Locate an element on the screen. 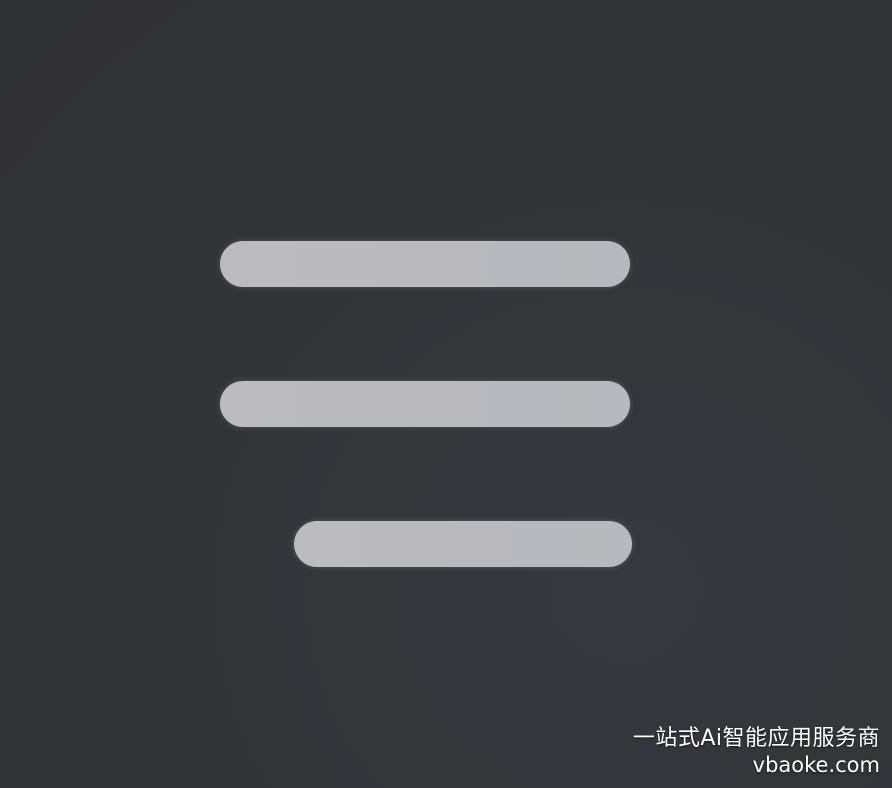  menu-bar-top is located at coordinates (425, 264).